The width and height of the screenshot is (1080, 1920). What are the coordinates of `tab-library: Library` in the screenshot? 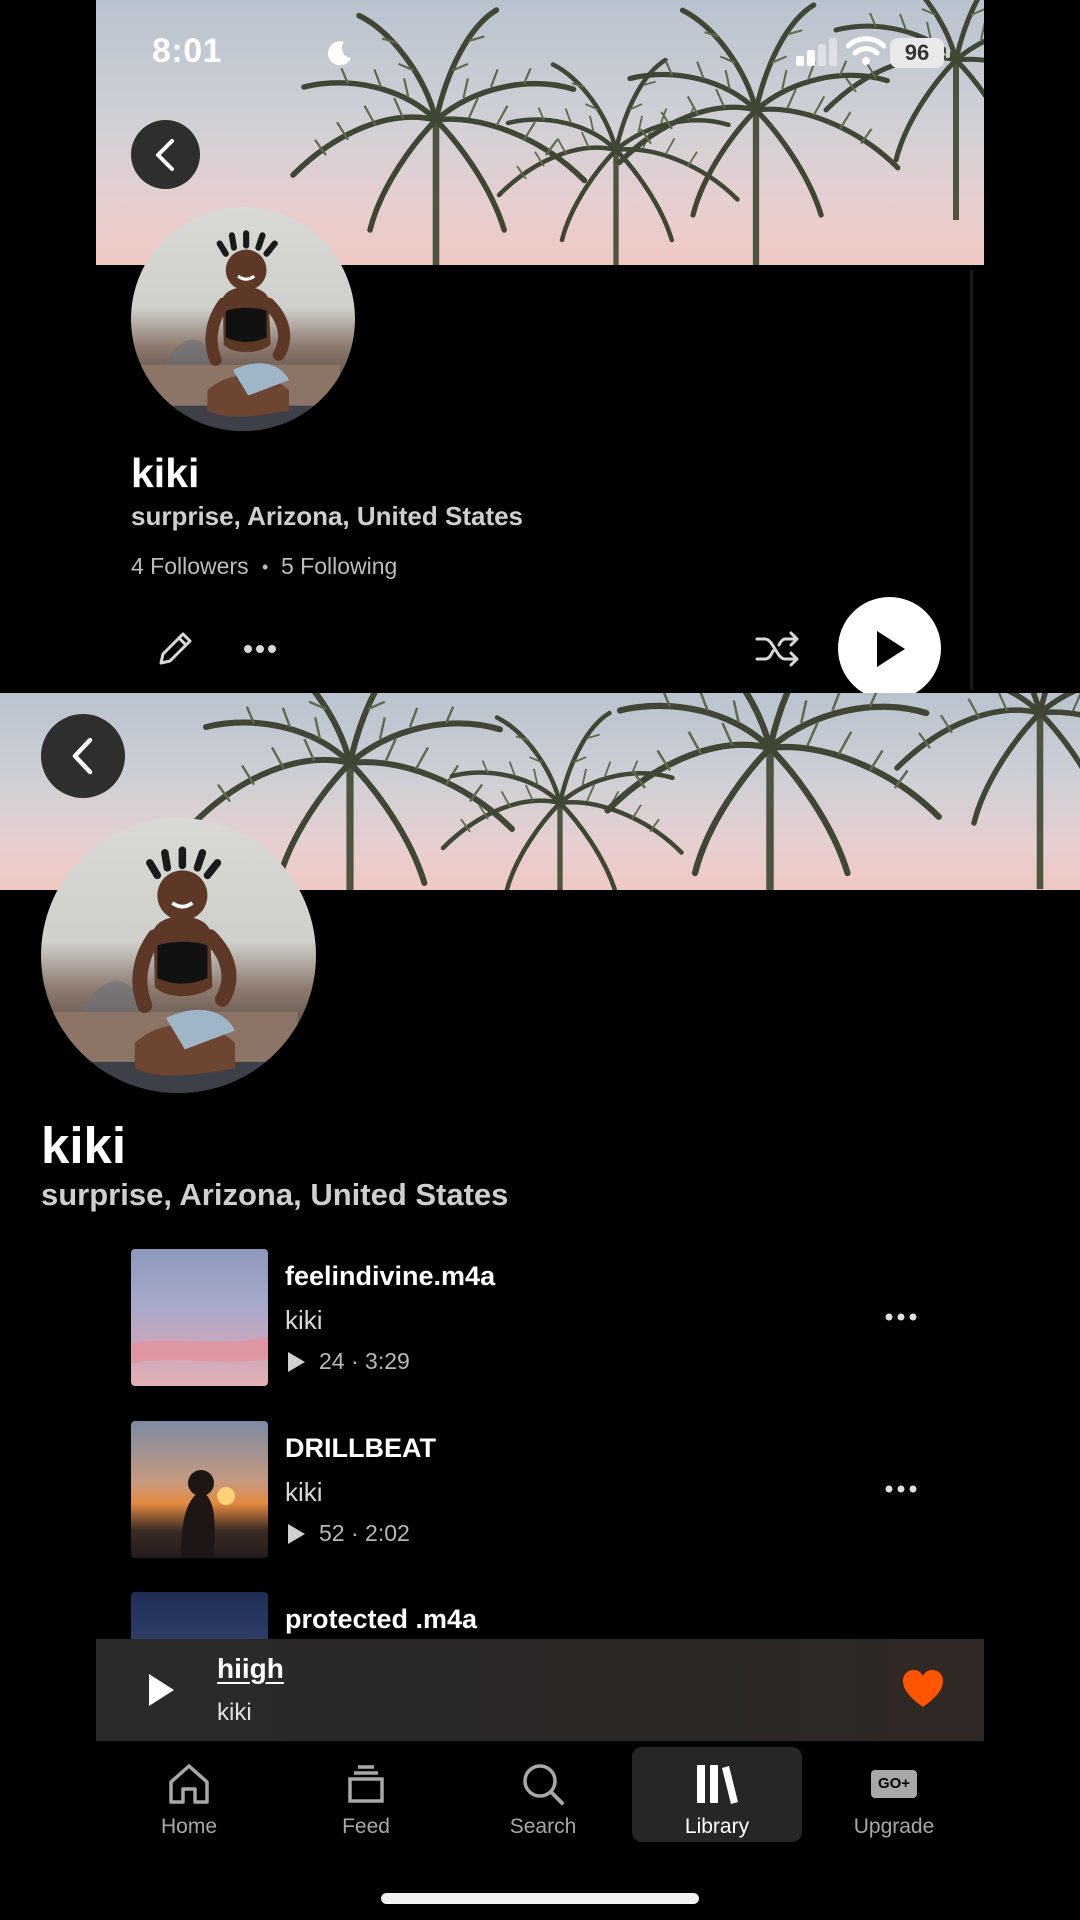 It's located at (717, 1794).